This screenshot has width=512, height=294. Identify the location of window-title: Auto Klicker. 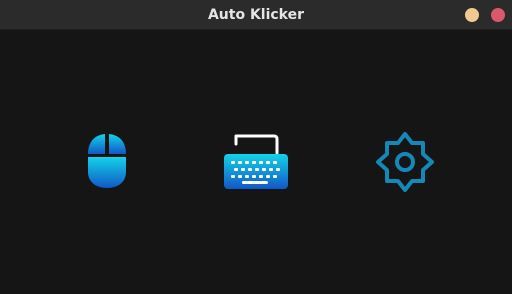
(256, 15).